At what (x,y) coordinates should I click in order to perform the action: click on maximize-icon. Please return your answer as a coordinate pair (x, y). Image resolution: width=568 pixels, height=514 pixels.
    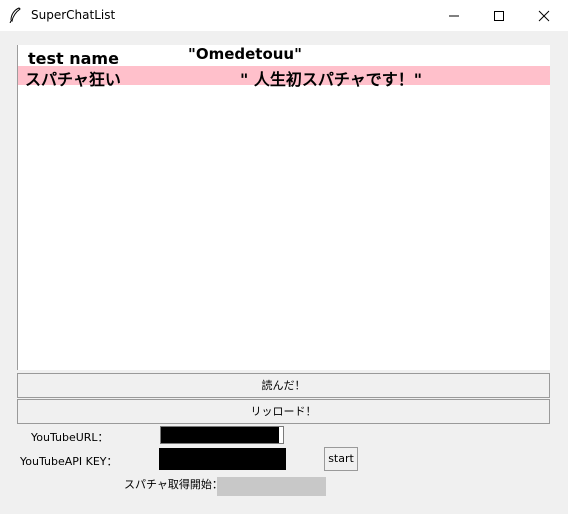
    Looking at the image, I should click on (499, 16).